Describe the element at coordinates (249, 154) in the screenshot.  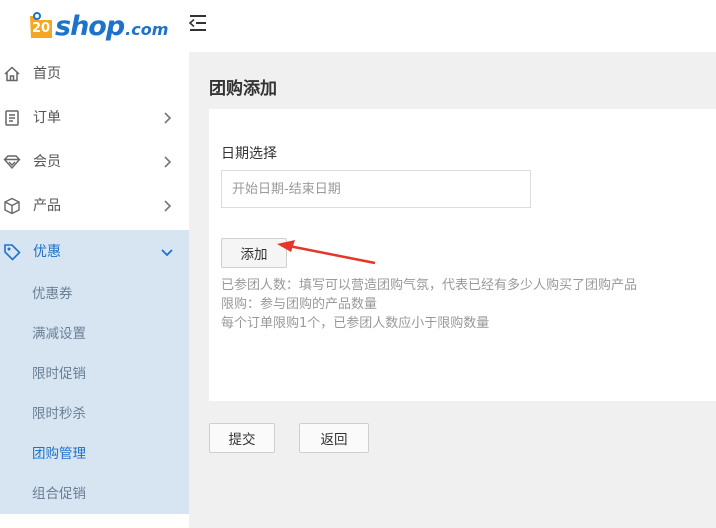
I see `date-field-label: 日期选择` at that location.